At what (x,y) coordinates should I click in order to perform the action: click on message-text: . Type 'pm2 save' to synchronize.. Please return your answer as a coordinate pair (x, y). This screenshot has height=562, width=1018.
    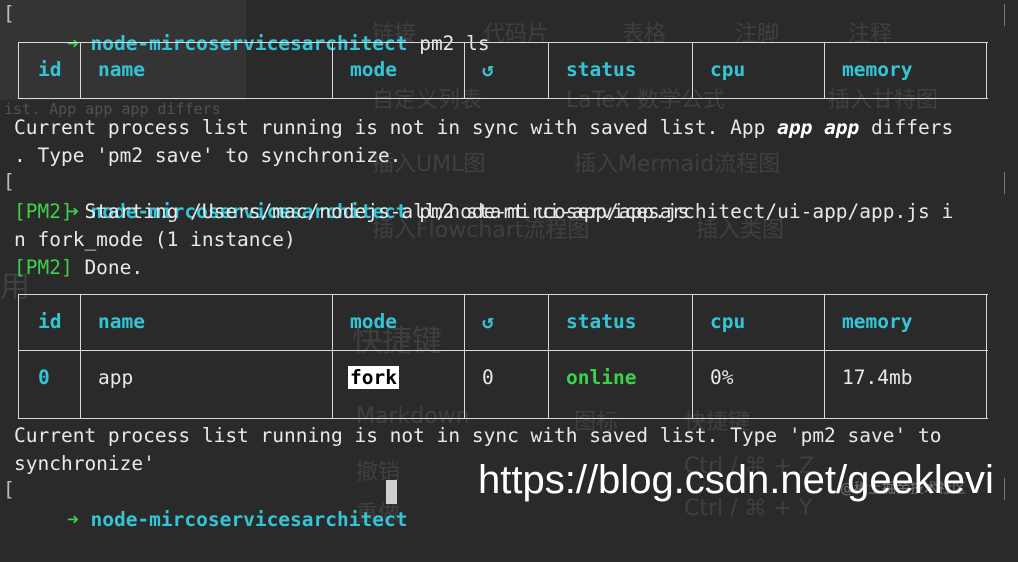
    Looking at the image, I should click on (208, 155).